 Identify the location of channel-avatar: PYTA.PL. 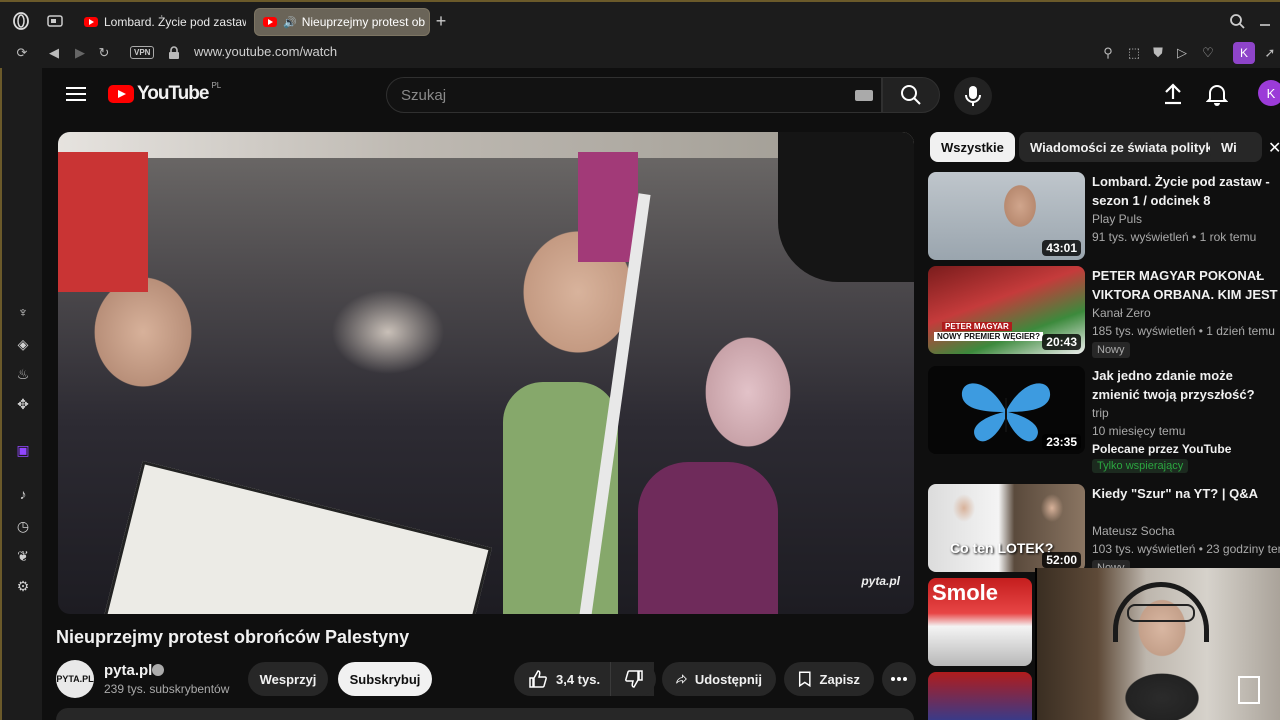
(75, 679).